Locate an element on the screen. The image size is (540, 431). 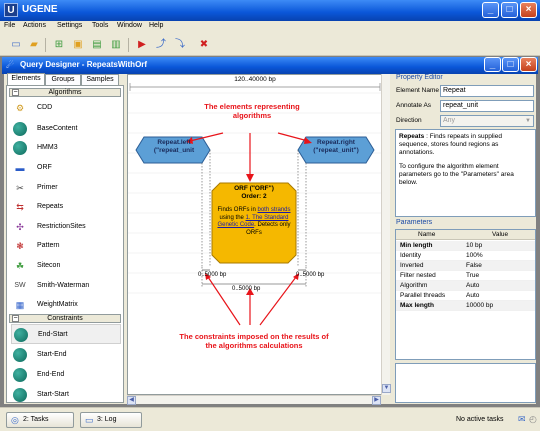
constraints-group-header: − Constraints is located at coordinates (65, 318).